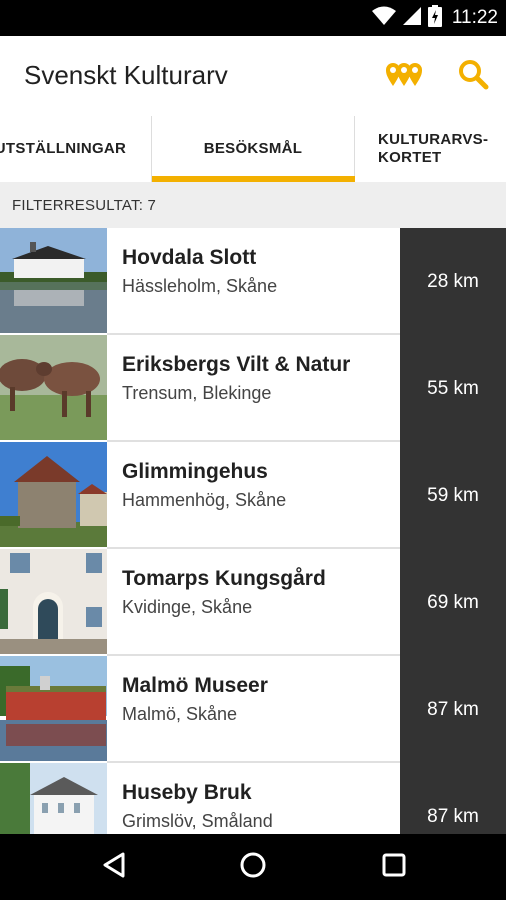 The width and height of the screenshot is (506, 900). Describe the element at coordinates (126, 75) in the screenshot. I see `app-title: Svenskt Kulturarv` at that location.